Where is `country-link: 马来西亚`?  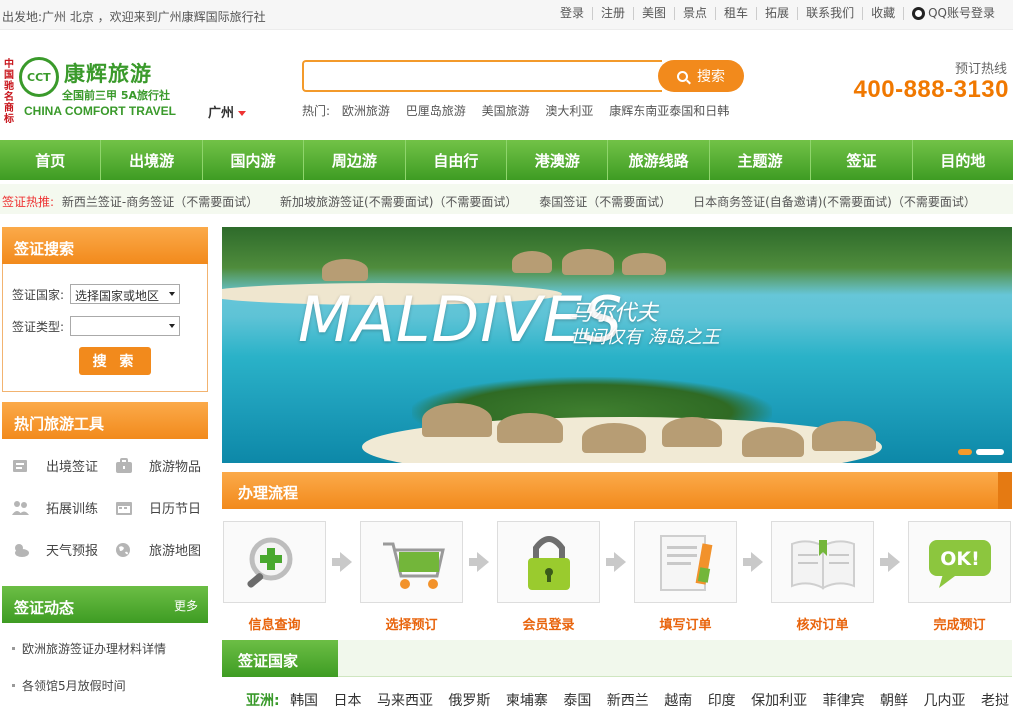
country-link: 马来西亚 is located at coordinates (405, 700).